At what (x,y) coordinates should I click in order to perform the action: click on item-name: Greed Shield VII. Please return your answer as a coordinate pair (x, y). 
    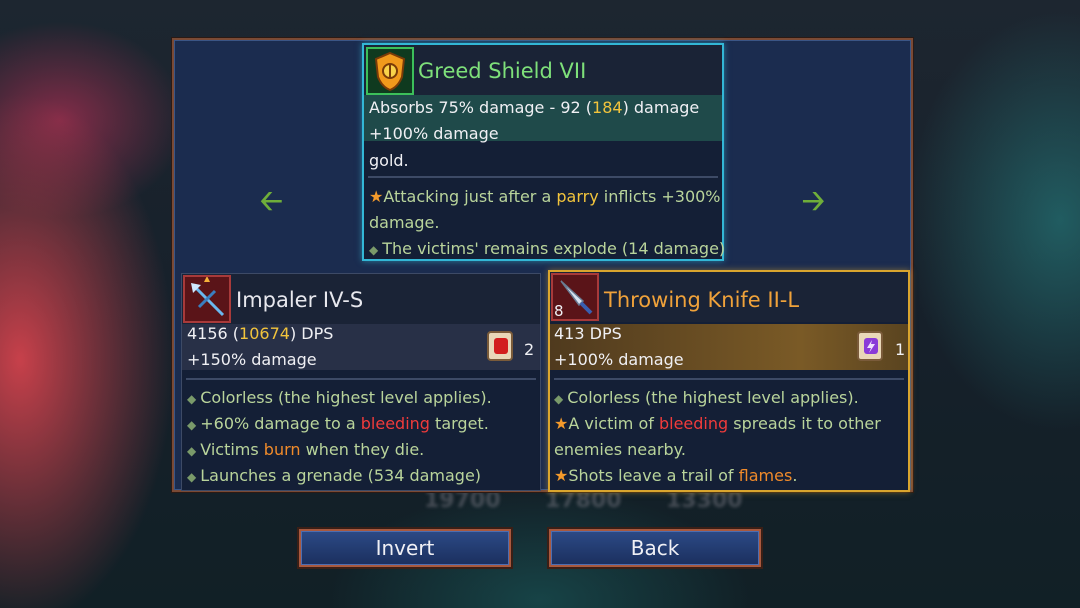
    Looking at the image, I should click on (502, 71).